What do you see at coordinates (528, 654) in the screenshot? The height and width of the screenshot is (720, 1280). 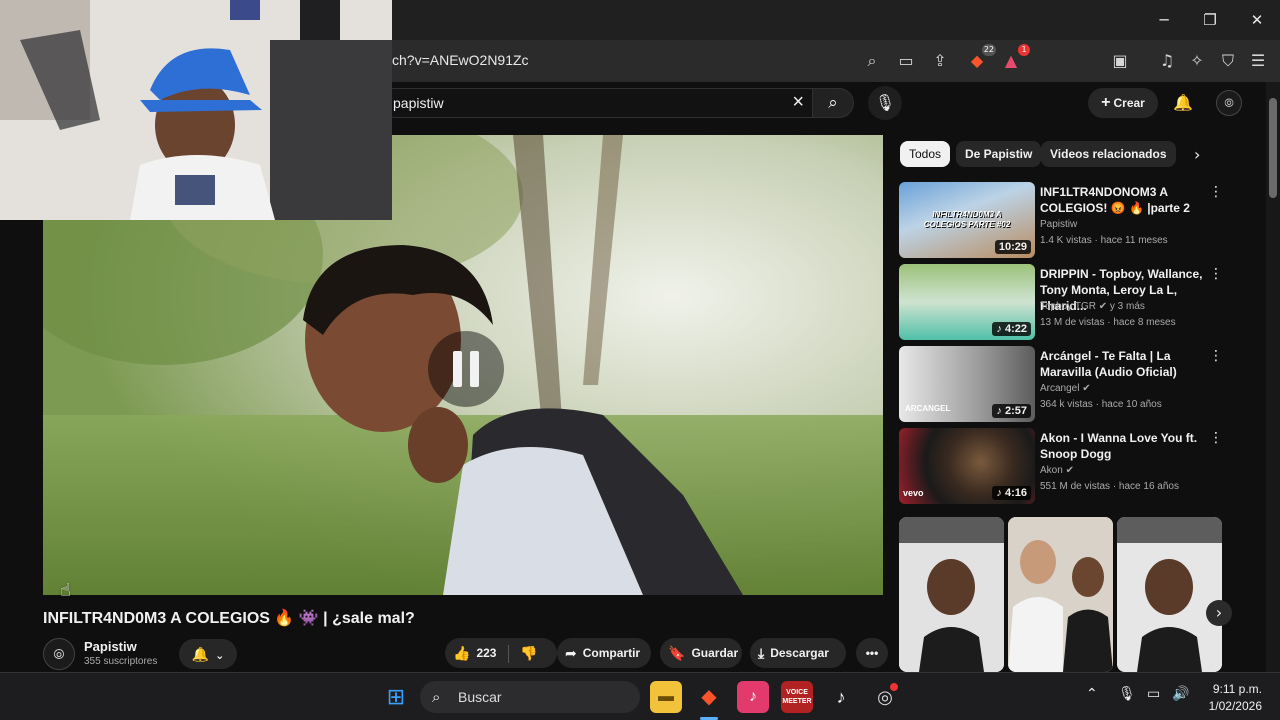 I see `dislike-button: 👎` at bounding box center [528, 654].